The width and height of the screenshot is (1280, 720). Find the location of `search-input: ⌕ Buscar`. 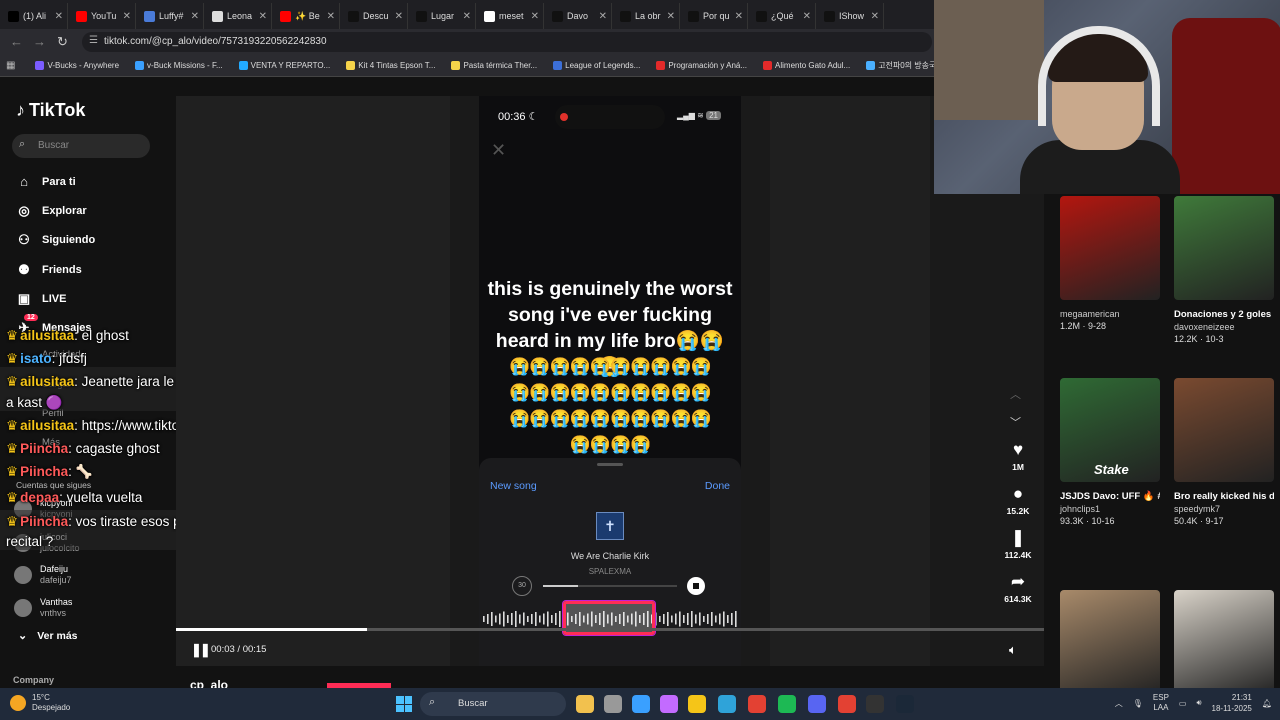

search-input: ⌕ Buscar is located at coordinates (81, 146).